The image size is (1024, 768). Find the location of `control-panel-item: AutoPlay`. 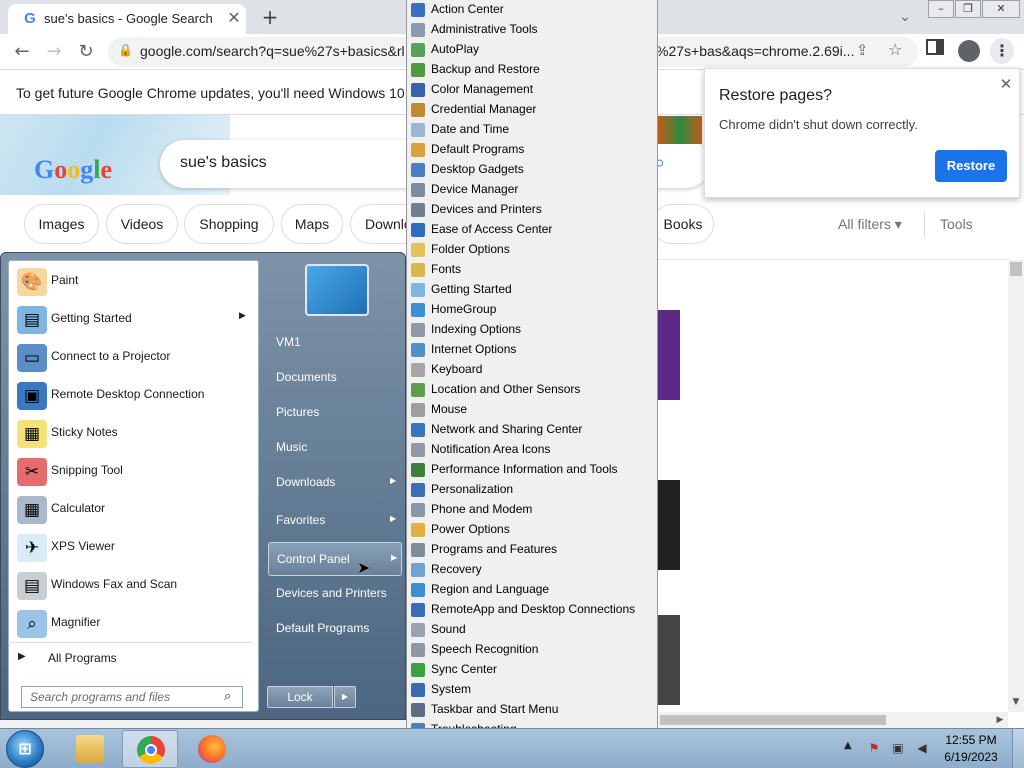

control-panel-item: AutoPlay is located at coordinates (532, 50).